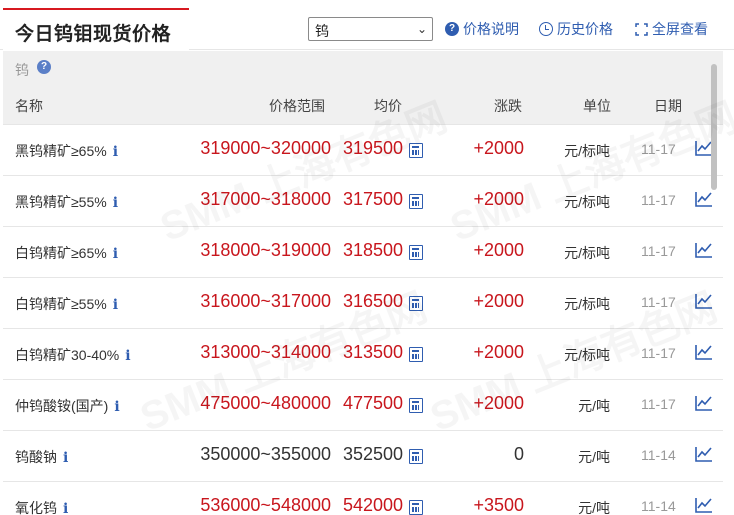  Describe the element at coordinates (373, 148) in the screenshot. I see `average-price: 319500` at that location.